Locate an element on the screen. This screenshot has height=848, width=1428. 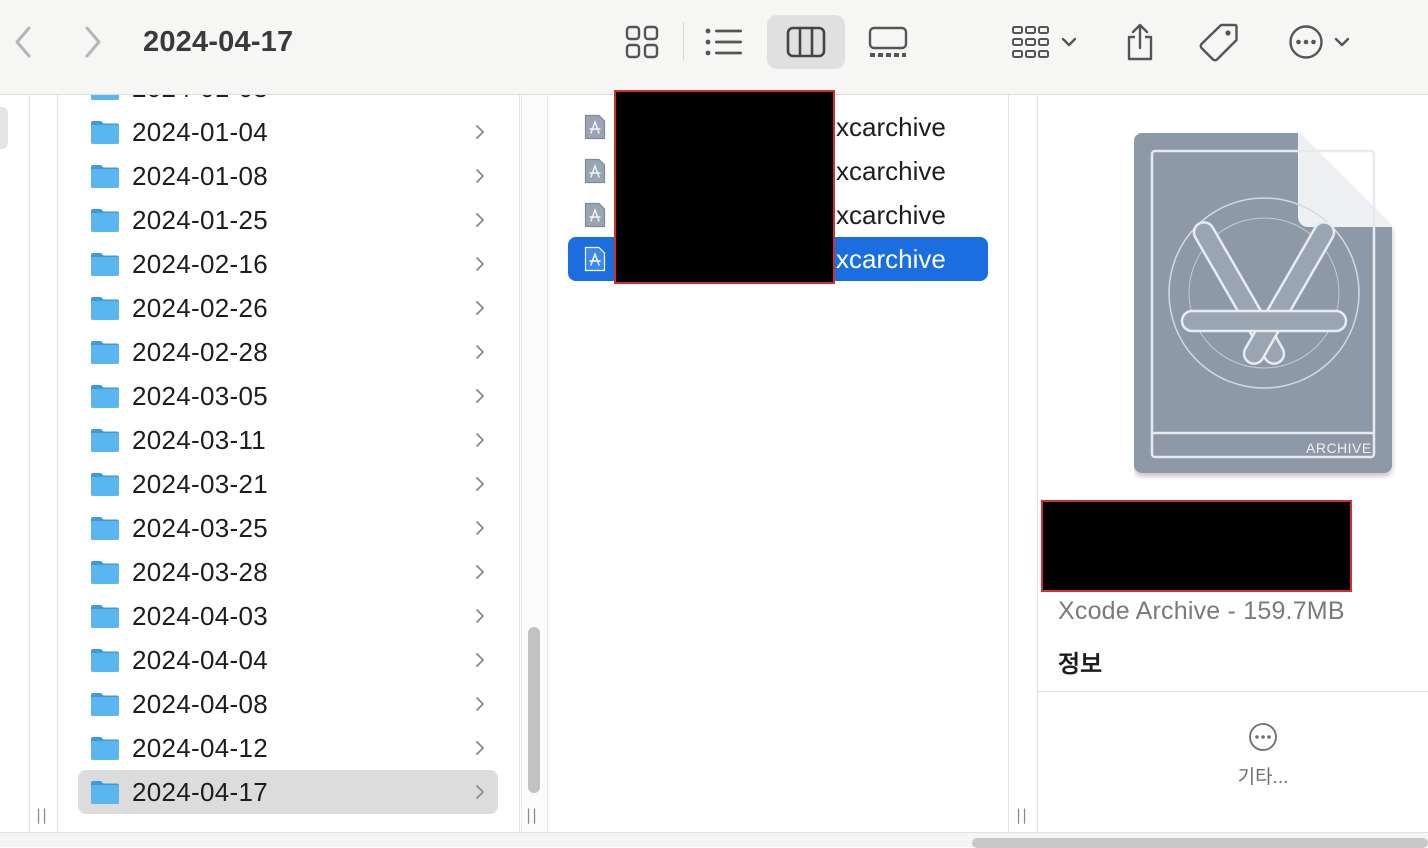
folder-row: 2024-02-28 is located at coordinates (288, 352).